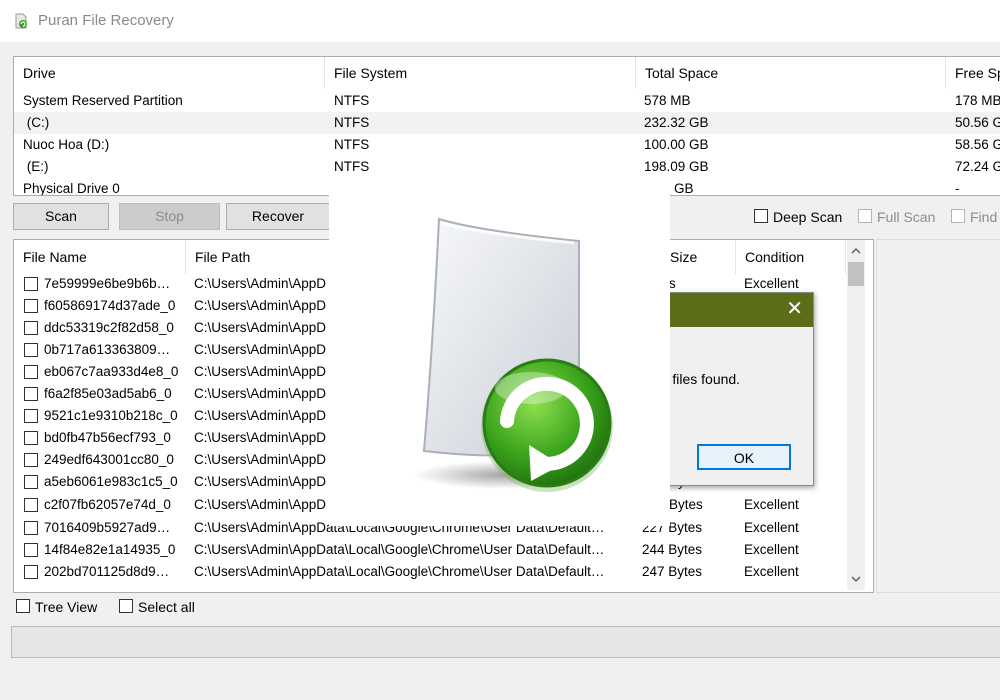  I want to click on scan-button: Scan, so click(61, 216).